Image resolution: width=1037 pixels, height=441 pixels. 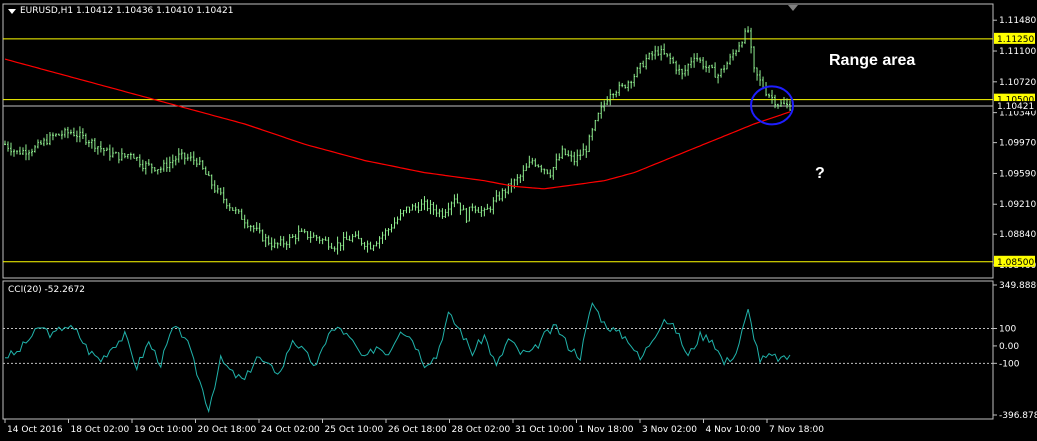 I want to click on x-tick-label: 20 Oct 18:00, so click(x=227, y=430).